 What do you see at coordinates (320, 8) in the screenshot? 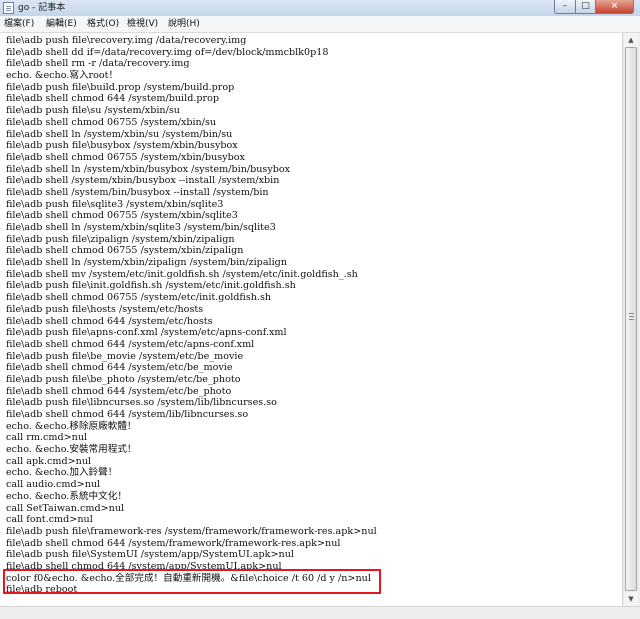
I see `title-bar: go - 記事本 – □ ×` at bounding box center [320, 8].